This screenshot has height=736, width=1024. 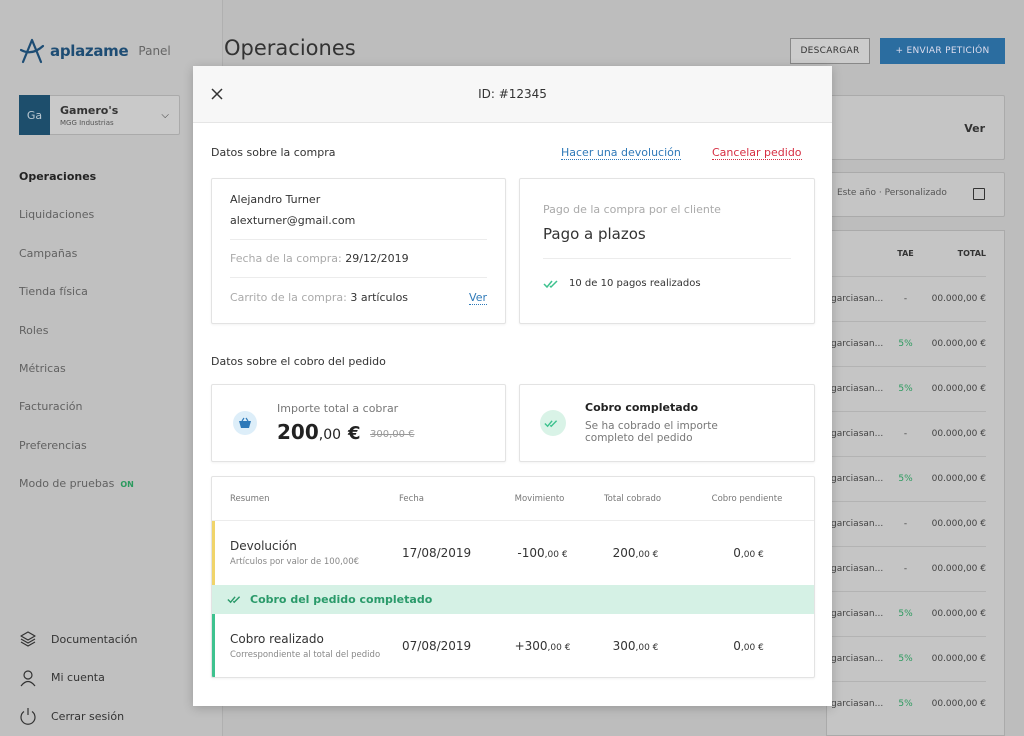 I want to click on sidebar-item-liquidaciones: Liquidaciones, so click(x=76, y=227).